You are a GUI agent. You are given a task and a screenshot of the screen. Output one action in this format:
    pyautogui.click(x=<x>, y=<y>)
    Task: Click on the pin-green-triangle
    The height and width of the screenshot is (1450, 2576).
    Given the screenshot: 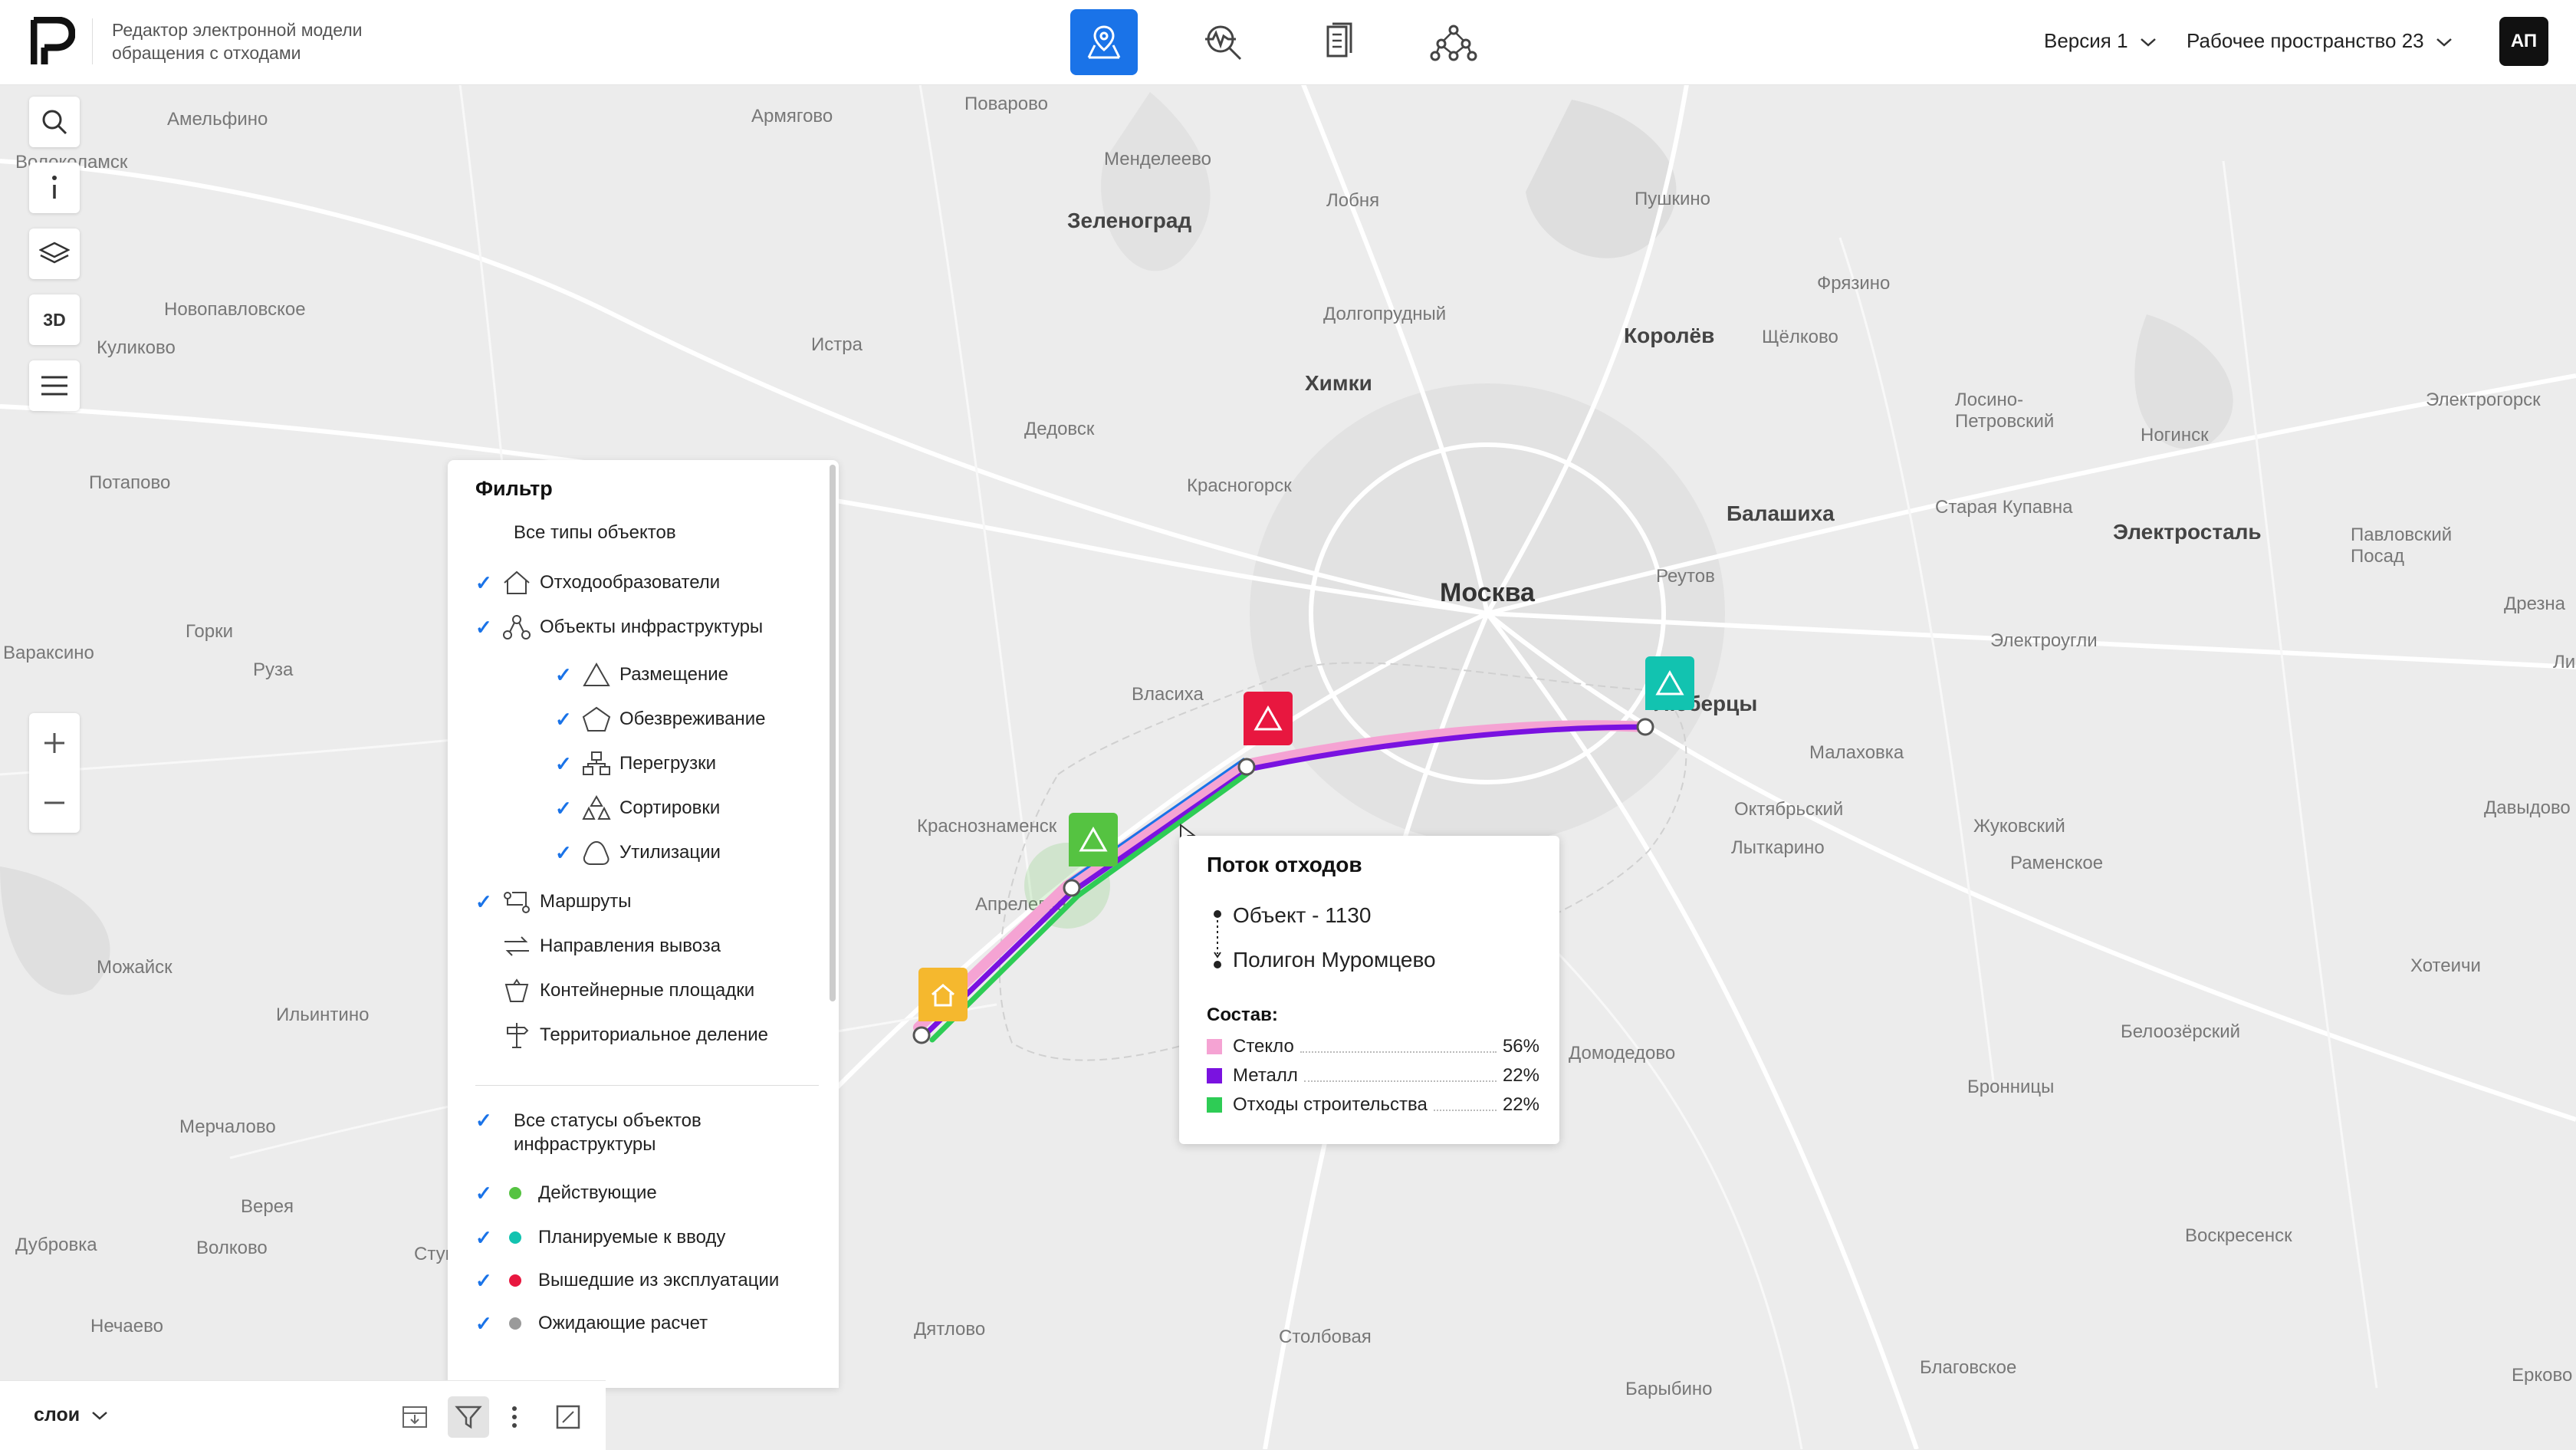 What is the action you would take?
    pyautogui.click(x=1093, y=839)
    